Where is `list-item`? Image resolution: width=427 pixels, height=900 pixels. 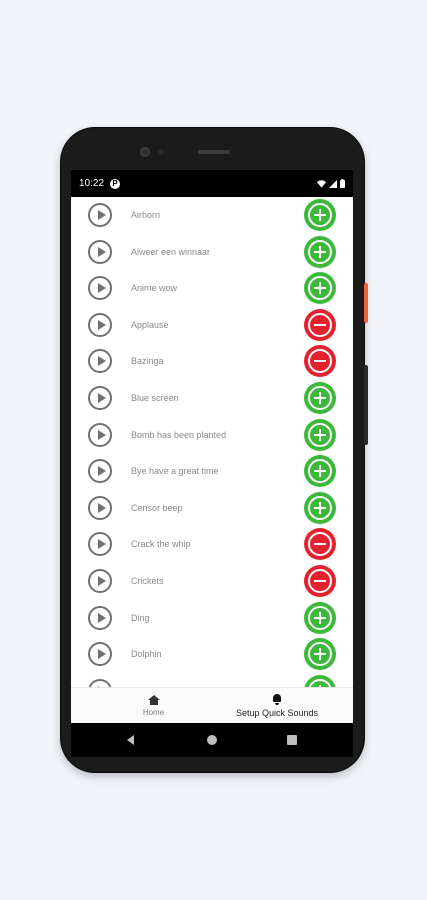 list-item is located at coordinates (212, 680).